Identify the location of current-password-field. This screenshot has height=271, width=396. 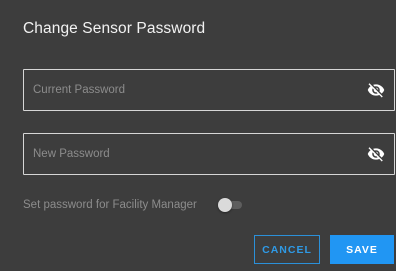
(209, 90).